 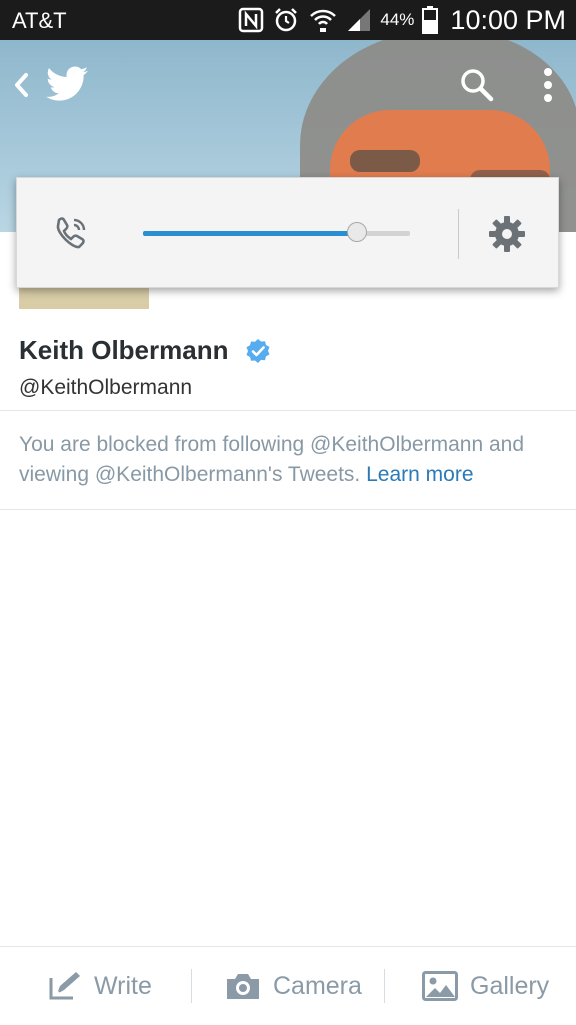 I want to click on write-button: Write, so click(x=100, y=986).